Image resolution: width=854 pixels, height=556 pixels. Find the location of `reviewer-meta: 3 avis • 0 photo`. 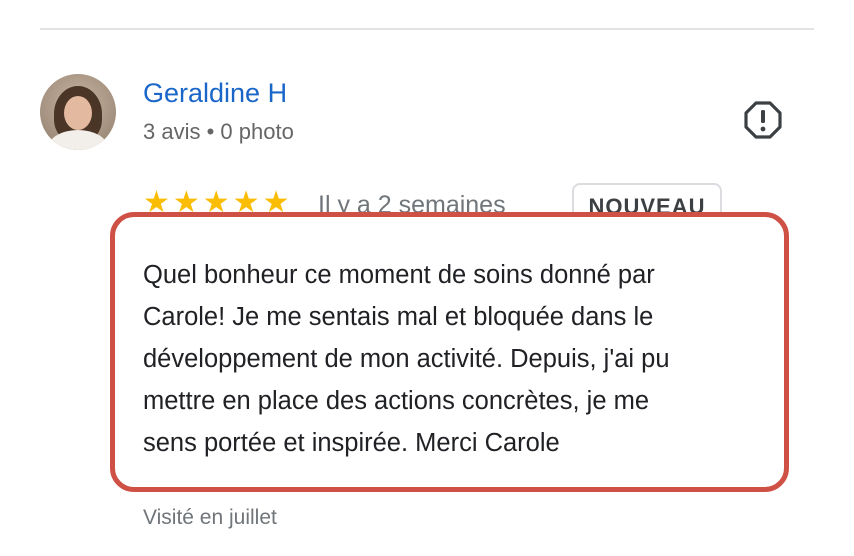

reviewer-meta: 3 avis • 0 photo is located at coordinates (218, 131).